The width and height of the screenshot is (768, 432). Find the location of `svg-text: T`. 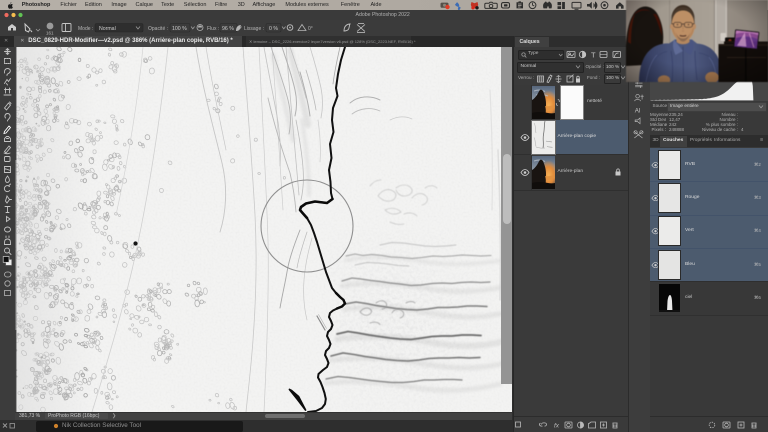

svg-text: T is located at coordinates (593, 54).